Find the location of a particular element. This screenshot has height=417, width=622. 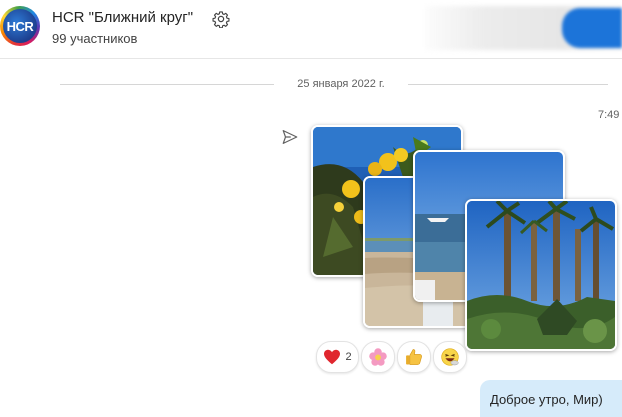

reaction-laugh is located at coordinates (450, 357).